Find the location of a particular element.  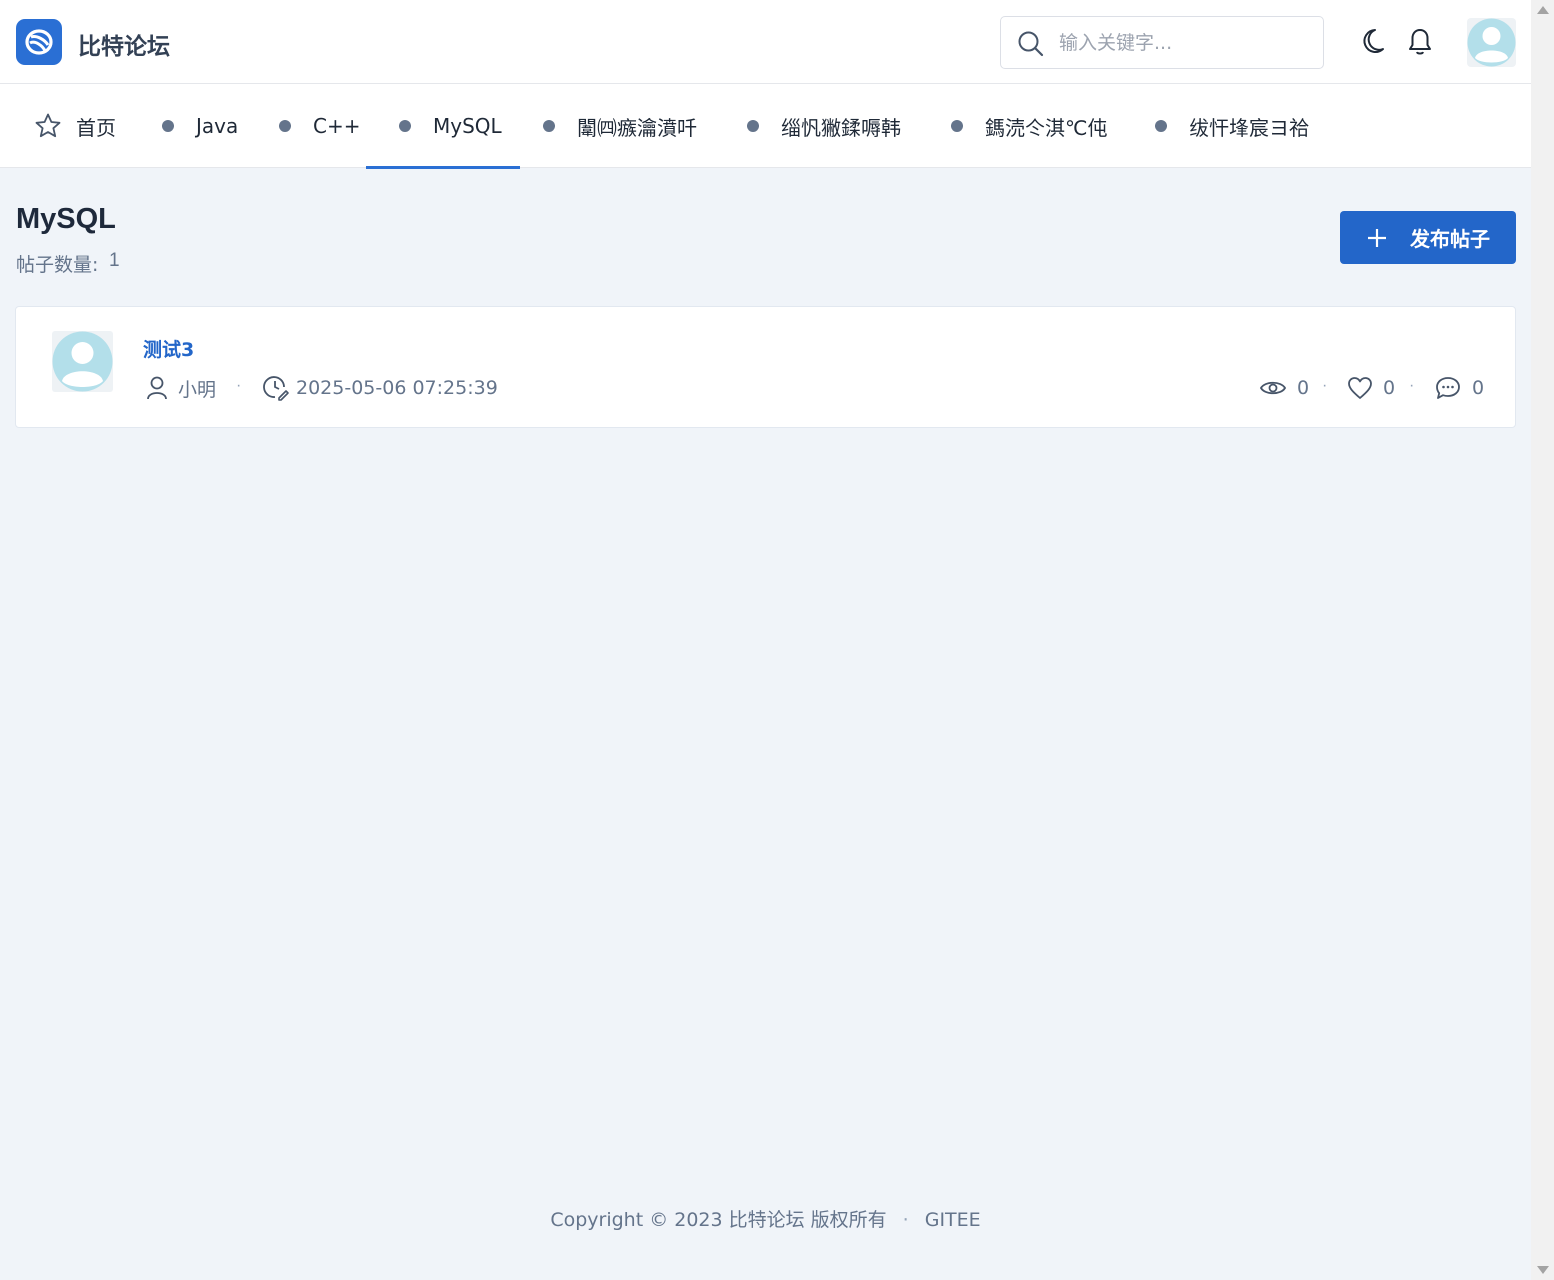

nav-item-java: Java is located at coordinates (200, 126).